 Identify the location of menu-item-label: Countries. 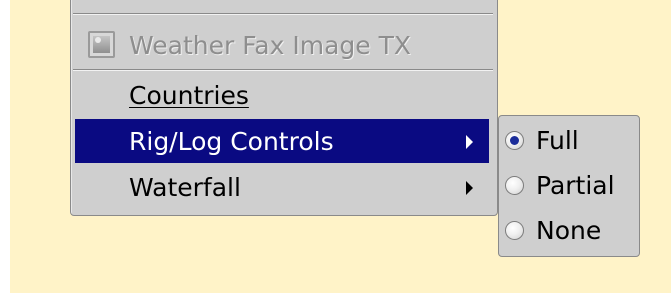
(189, 95).